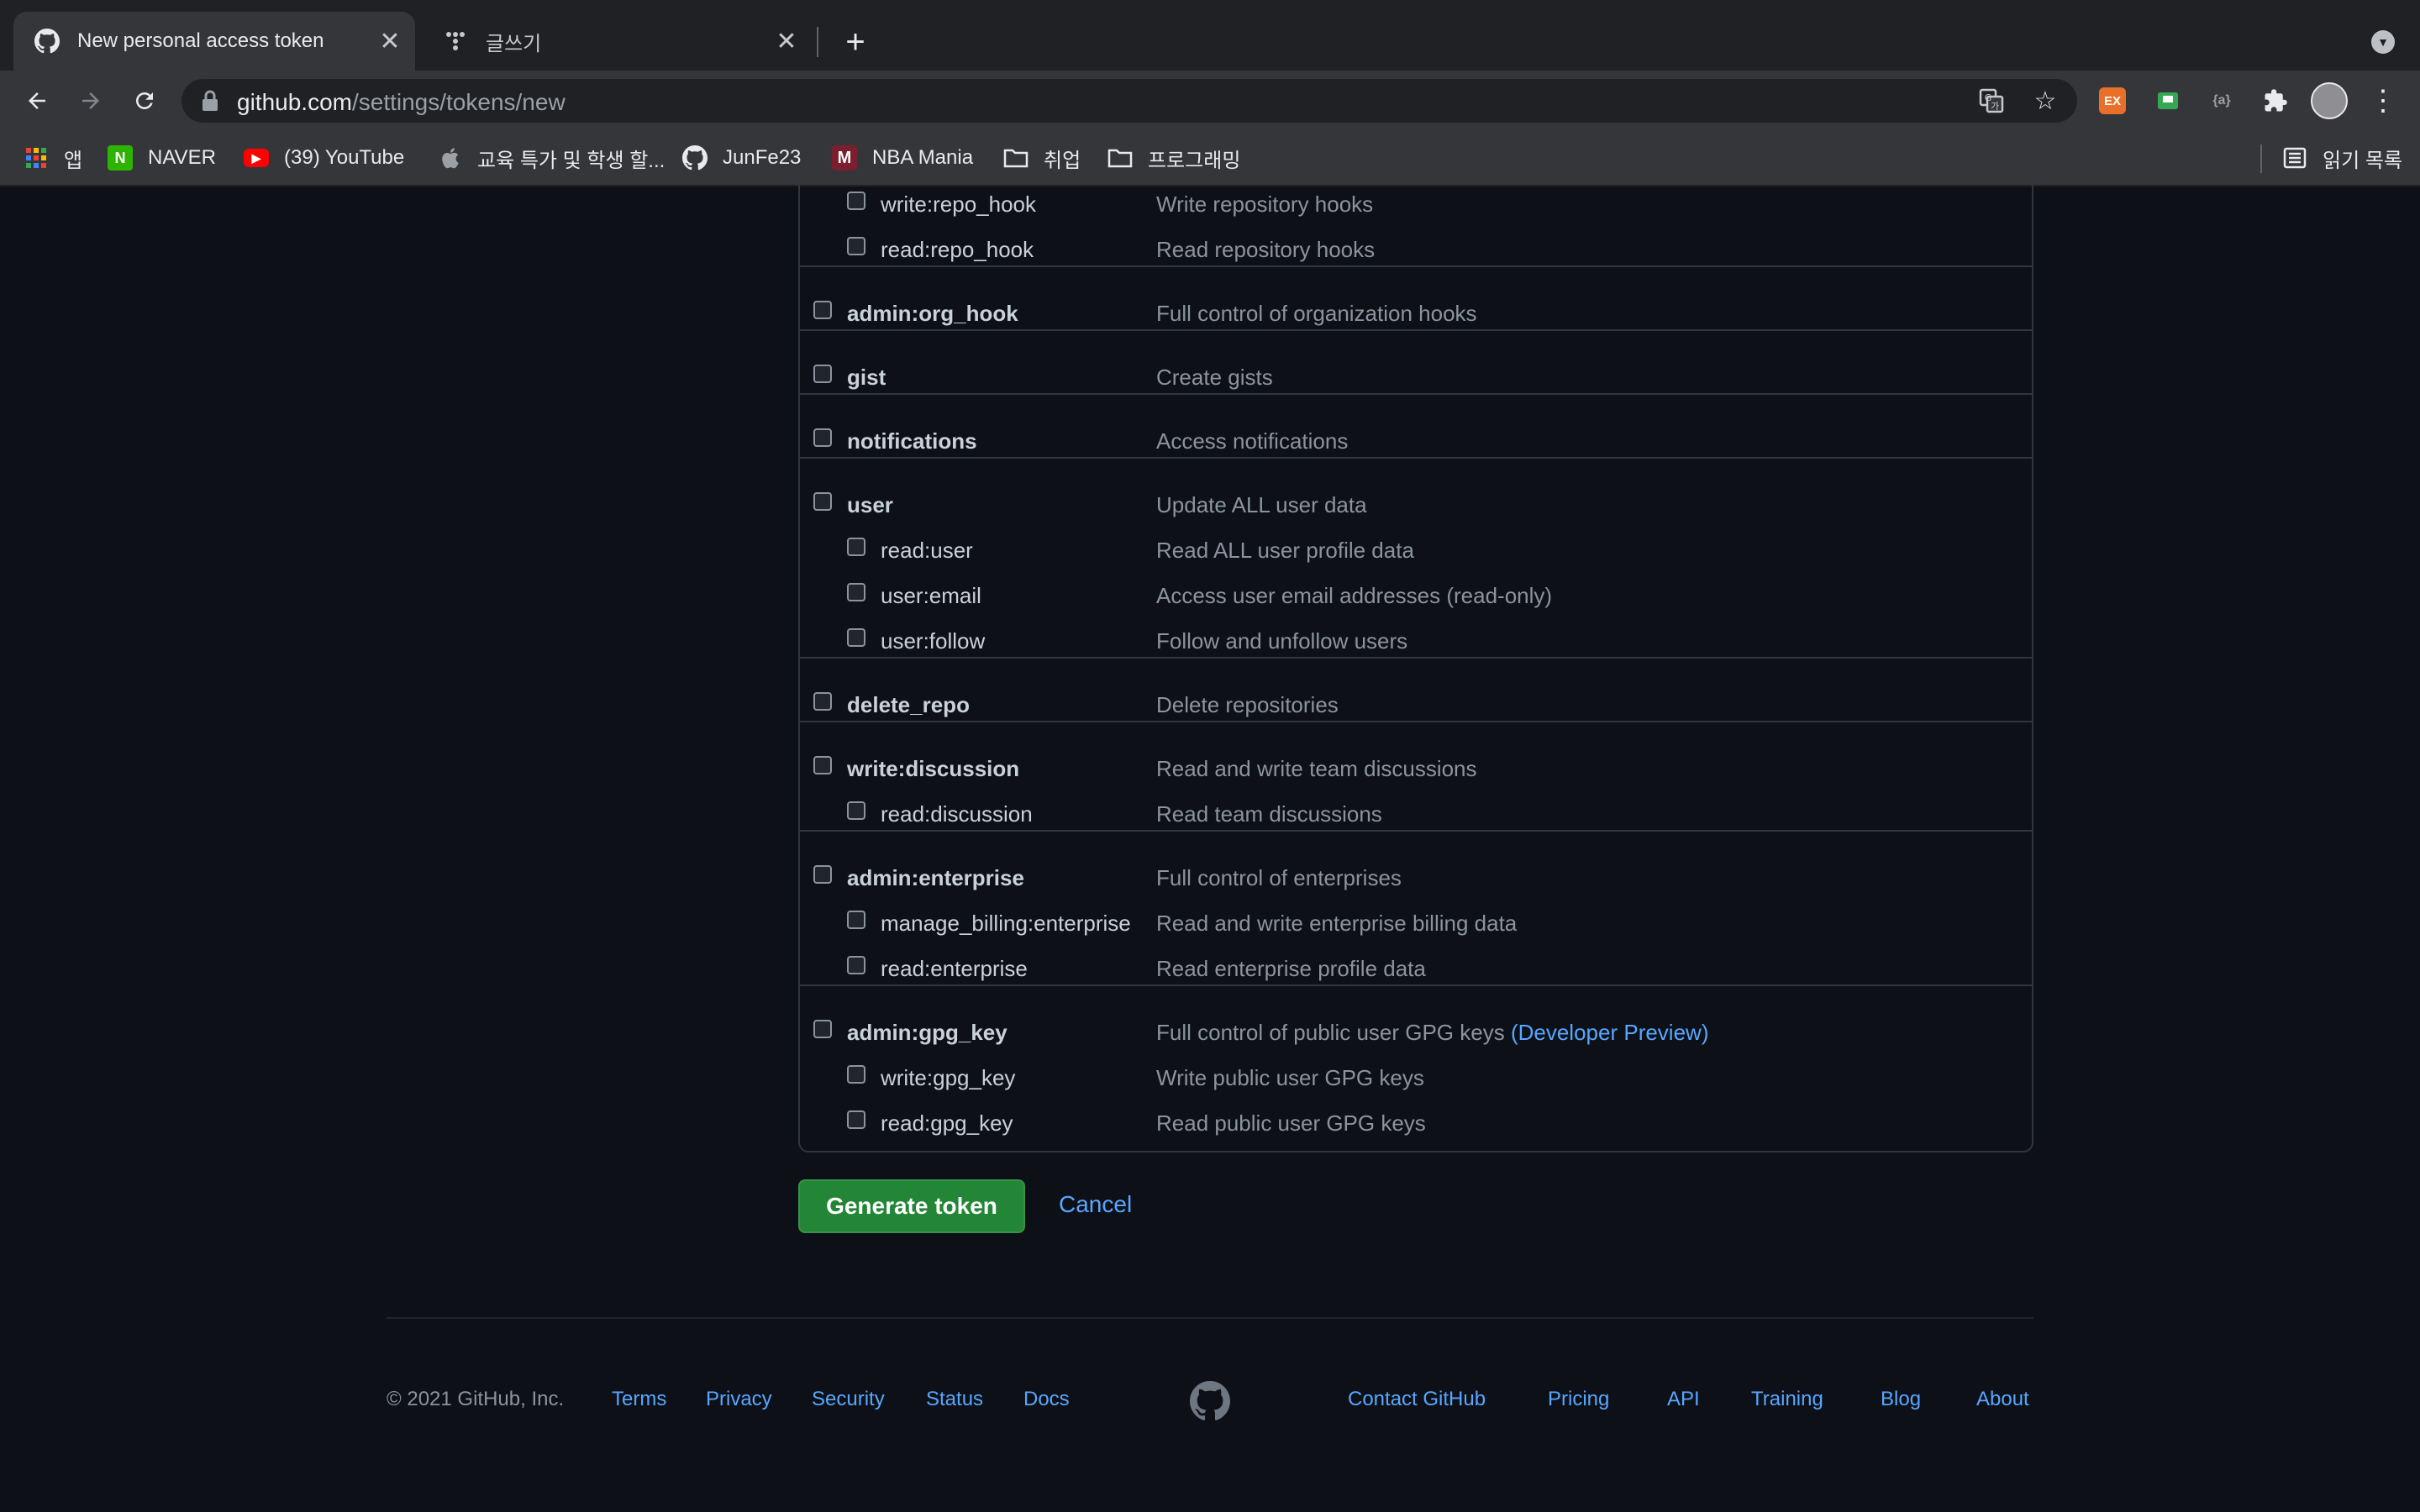 The height and width of the screenshot is (1512, 2420). I want to click on new-tab-plus-icon: +, so click(855, 42).